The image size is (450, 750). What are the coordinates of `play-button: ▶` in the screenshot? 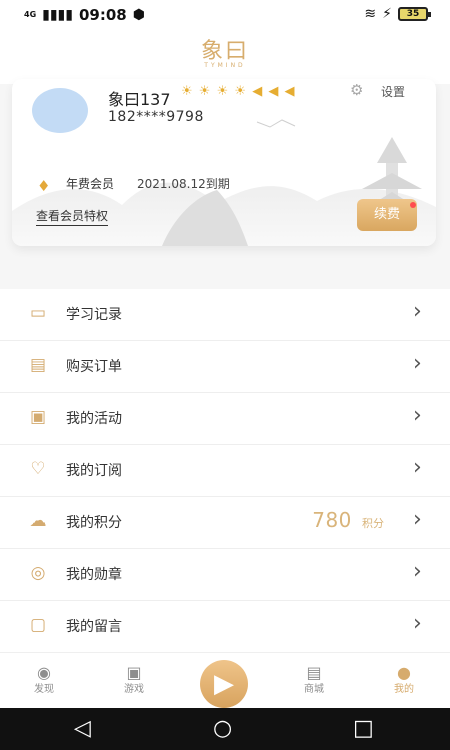 It's located at (224, 684).